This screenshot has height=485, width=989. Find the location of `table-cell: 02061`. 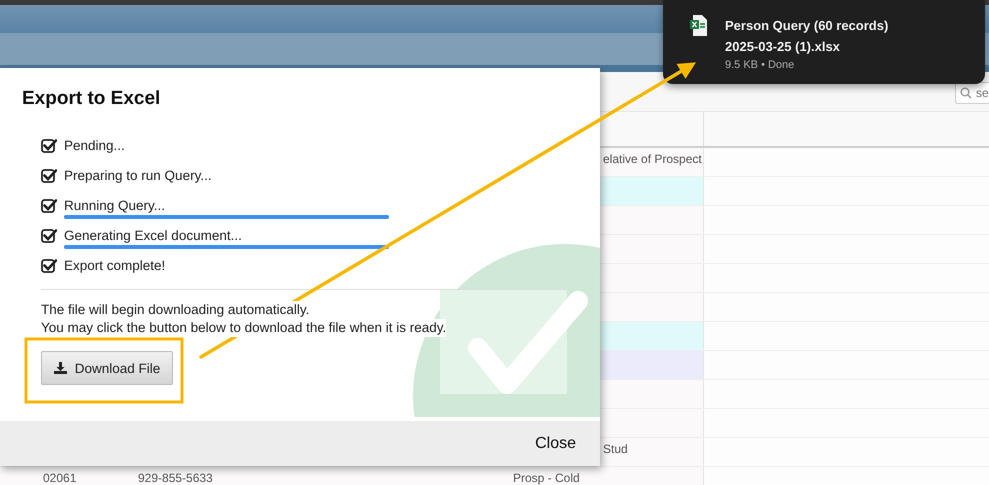

table-cell: 02061 is located at coordinates (59, 478).